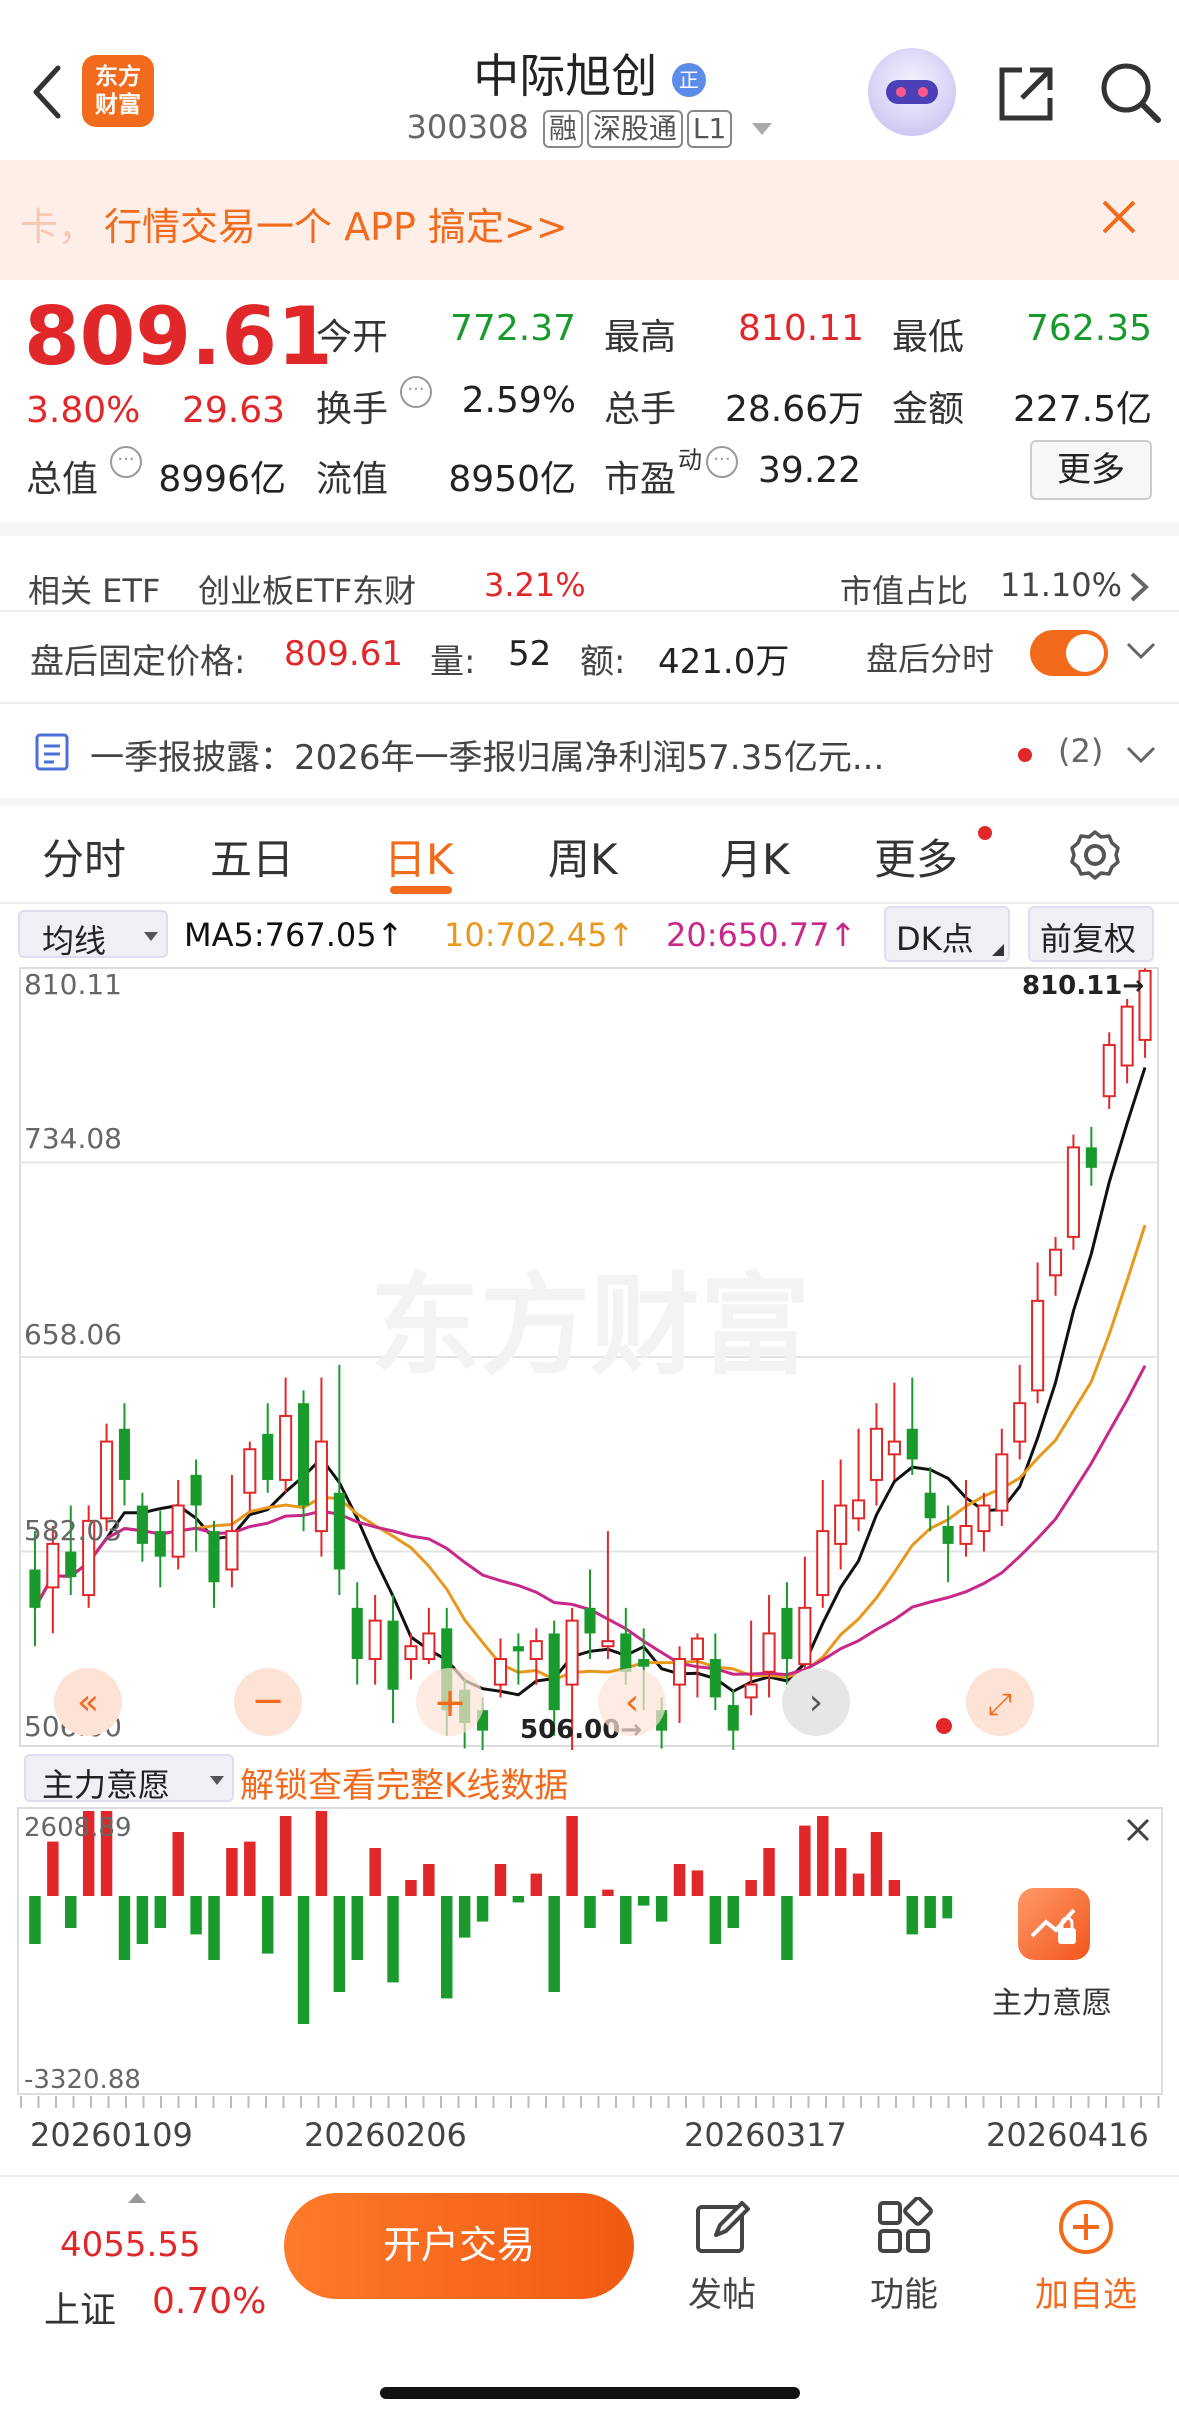  Describe the element at coordinates (583, 856) in the screenshot. I see `tab-weekly-k: 周K` at that location.